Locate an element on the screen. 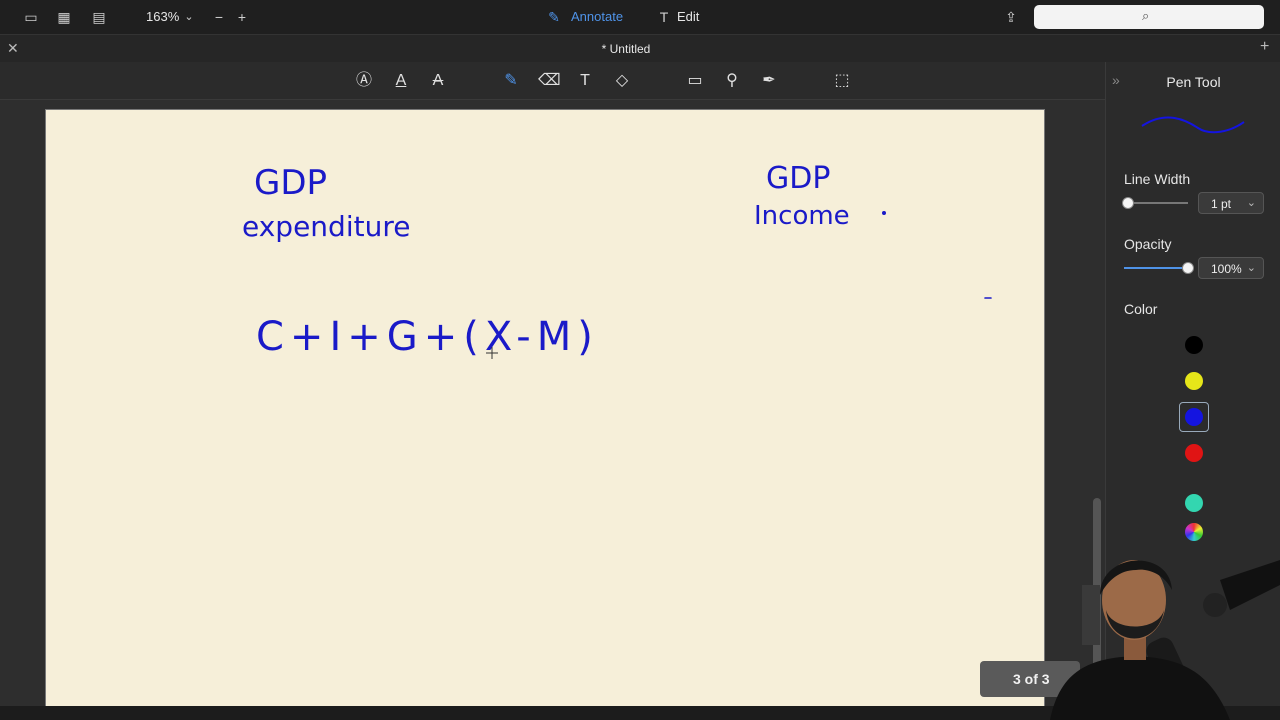  sidebar-toggle-icon: ▭ is located at coordinates (31, 17).